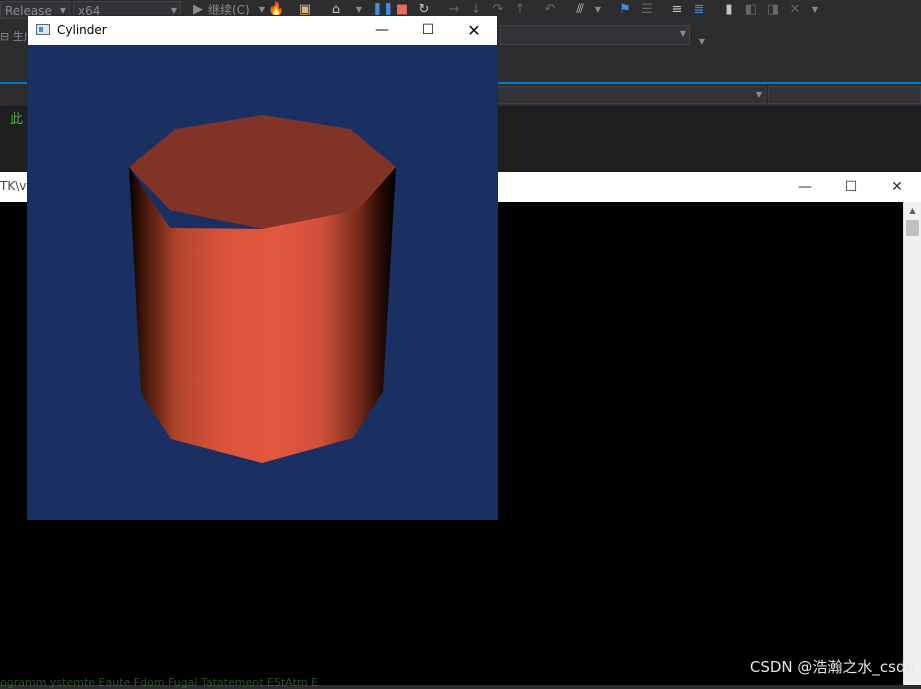 Image resolution: width=921 pixels, height=689 pixels. I want to click on prev-bookmark-icon: ◧, so click(751, 10).